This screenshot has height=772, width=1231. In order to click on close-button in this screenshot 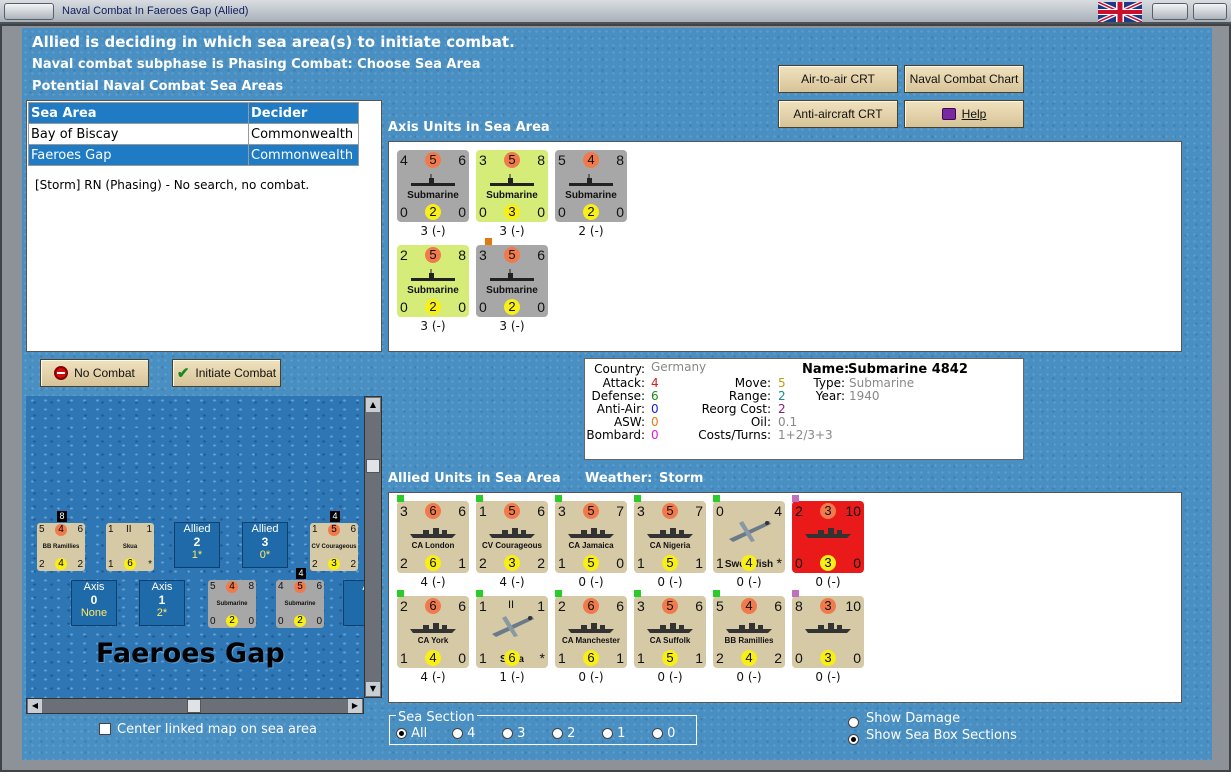, I will do `click(1210, 11)`.